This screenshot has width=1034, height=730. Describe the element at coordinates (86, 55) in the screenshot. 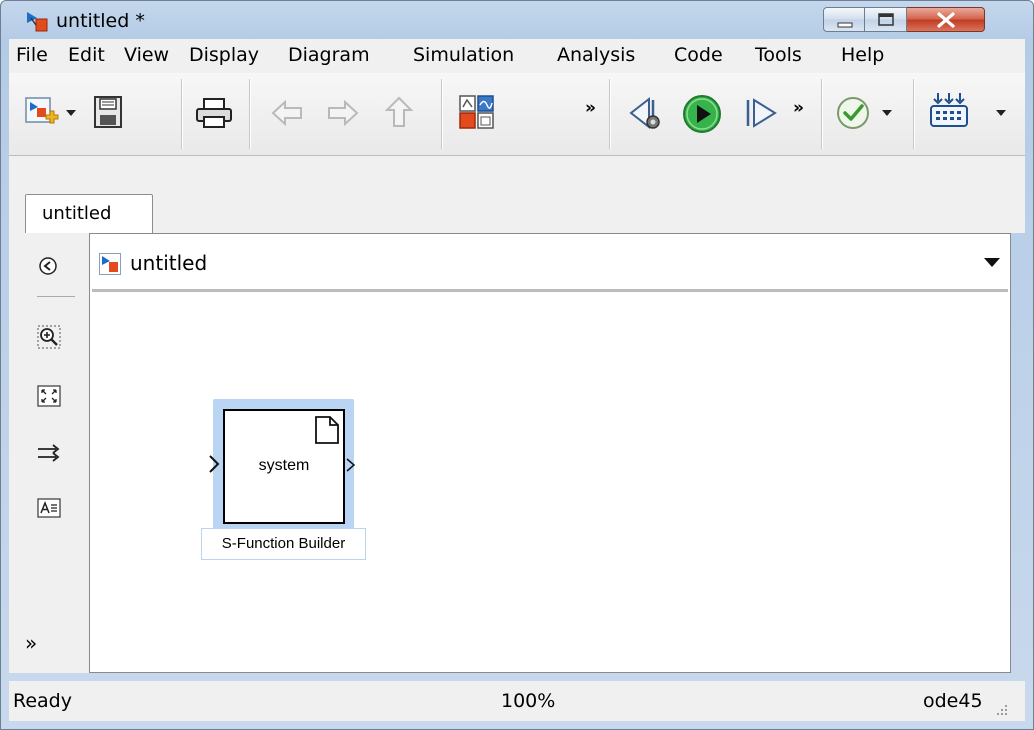

I see `menu-edit: Edit` at that location.